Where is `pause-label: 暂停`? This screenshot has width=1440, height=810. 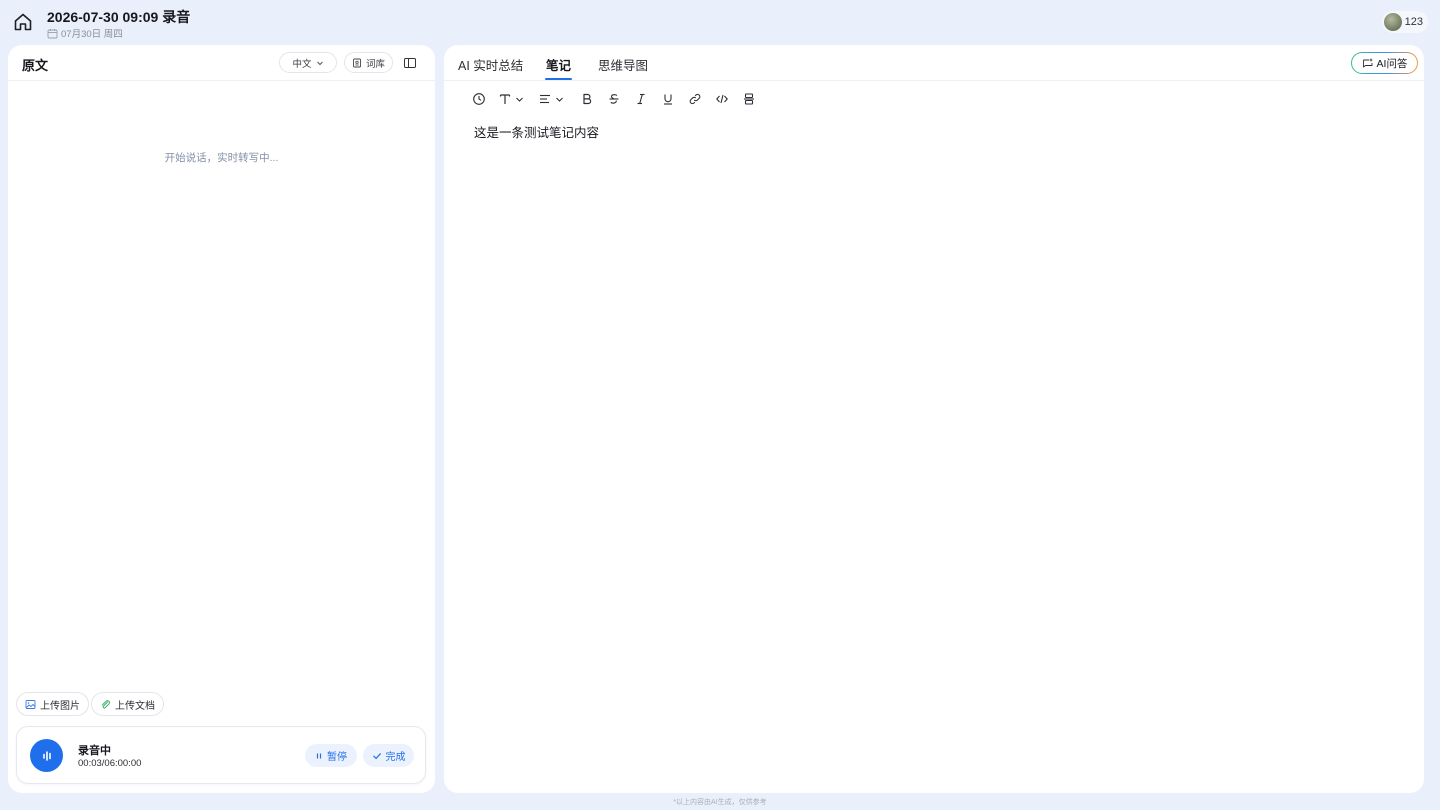 pause-label: 暂停 is located at coordinates (337, 757).